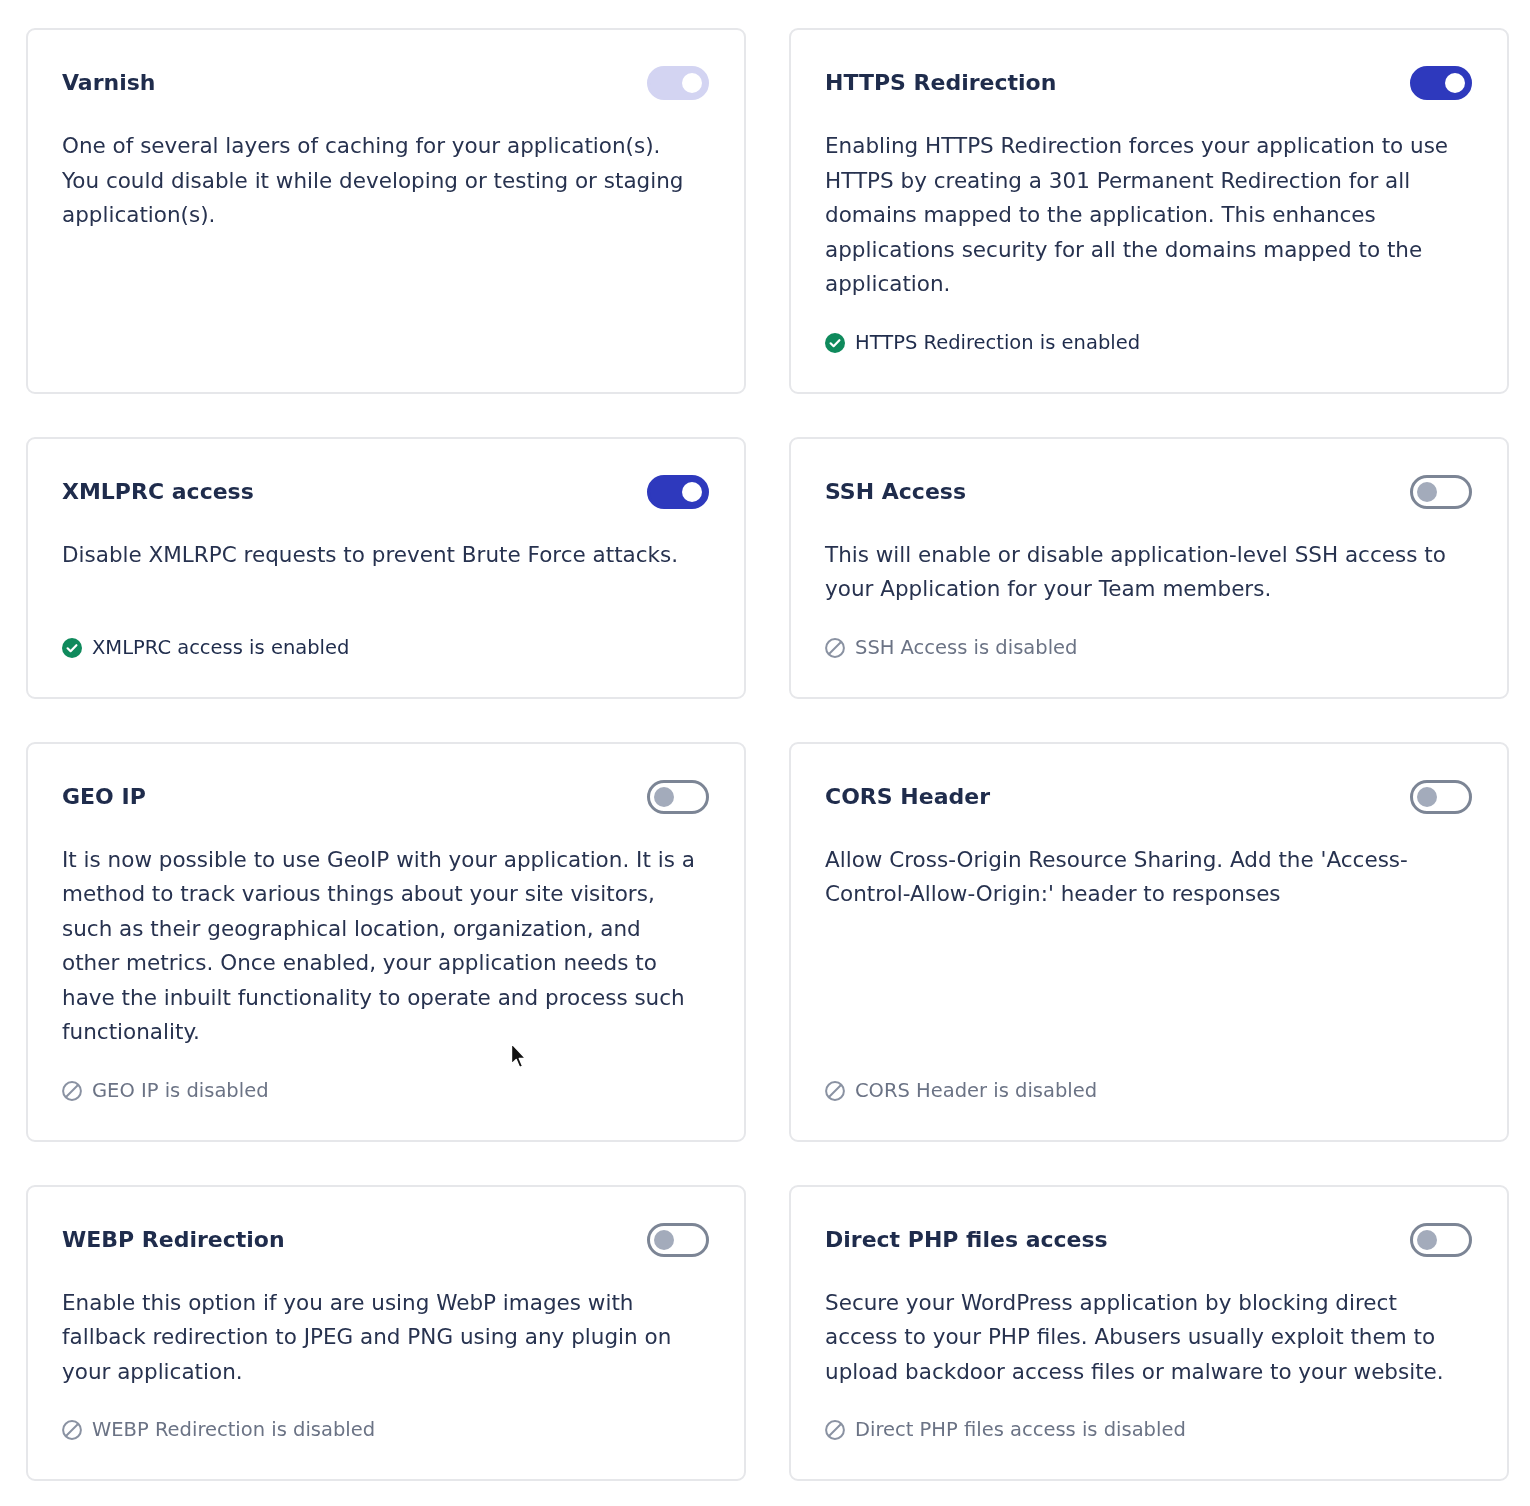  What do you see at coordinates (367, 1337) in the screenshot?
I see `setting-description: Enable this option if you are using WebP images with fallback redirection to JPEG and PNG using any plugin on your application.` at bounding box center [367, 1337].